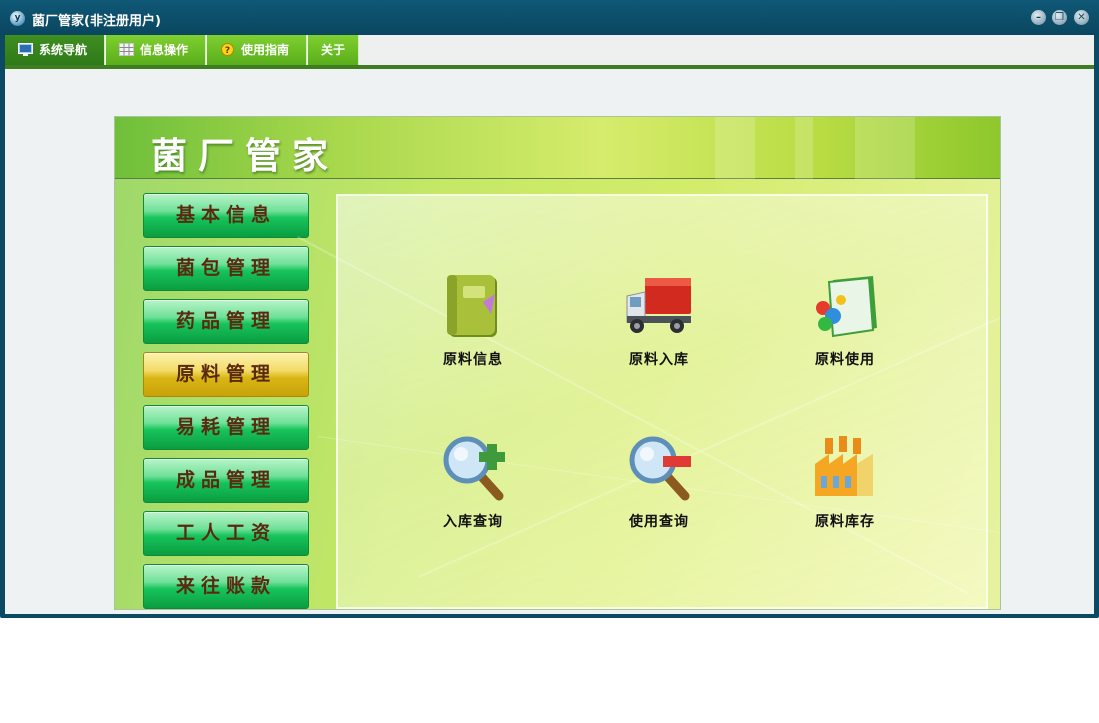  What do you see at coordinates (265, 50) in the screenshot?
I see `tab-label: 使用指南` at bounding box center [265, 50].